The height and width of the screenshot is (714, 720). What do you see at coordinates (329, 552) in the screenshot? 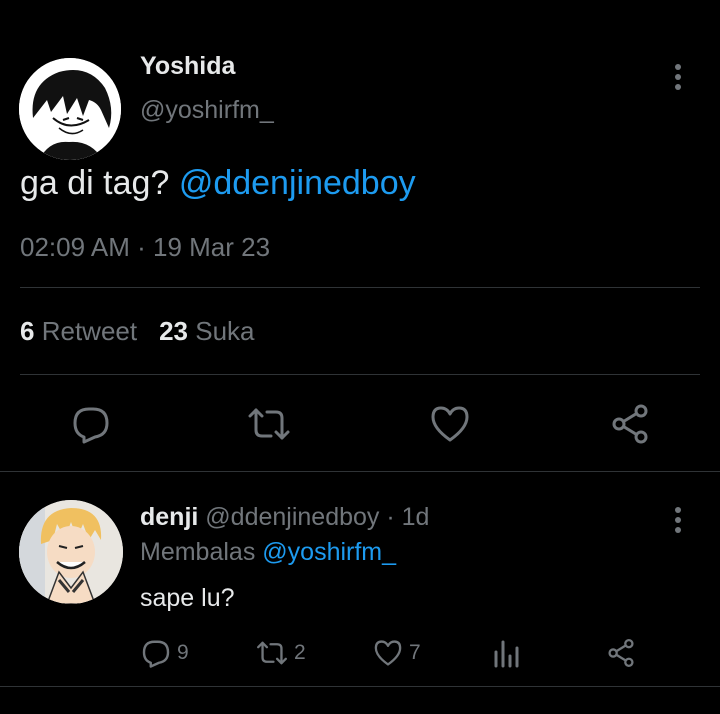
I see `replying-handle: @yoshirfm_` at bounding box center [329, 552].